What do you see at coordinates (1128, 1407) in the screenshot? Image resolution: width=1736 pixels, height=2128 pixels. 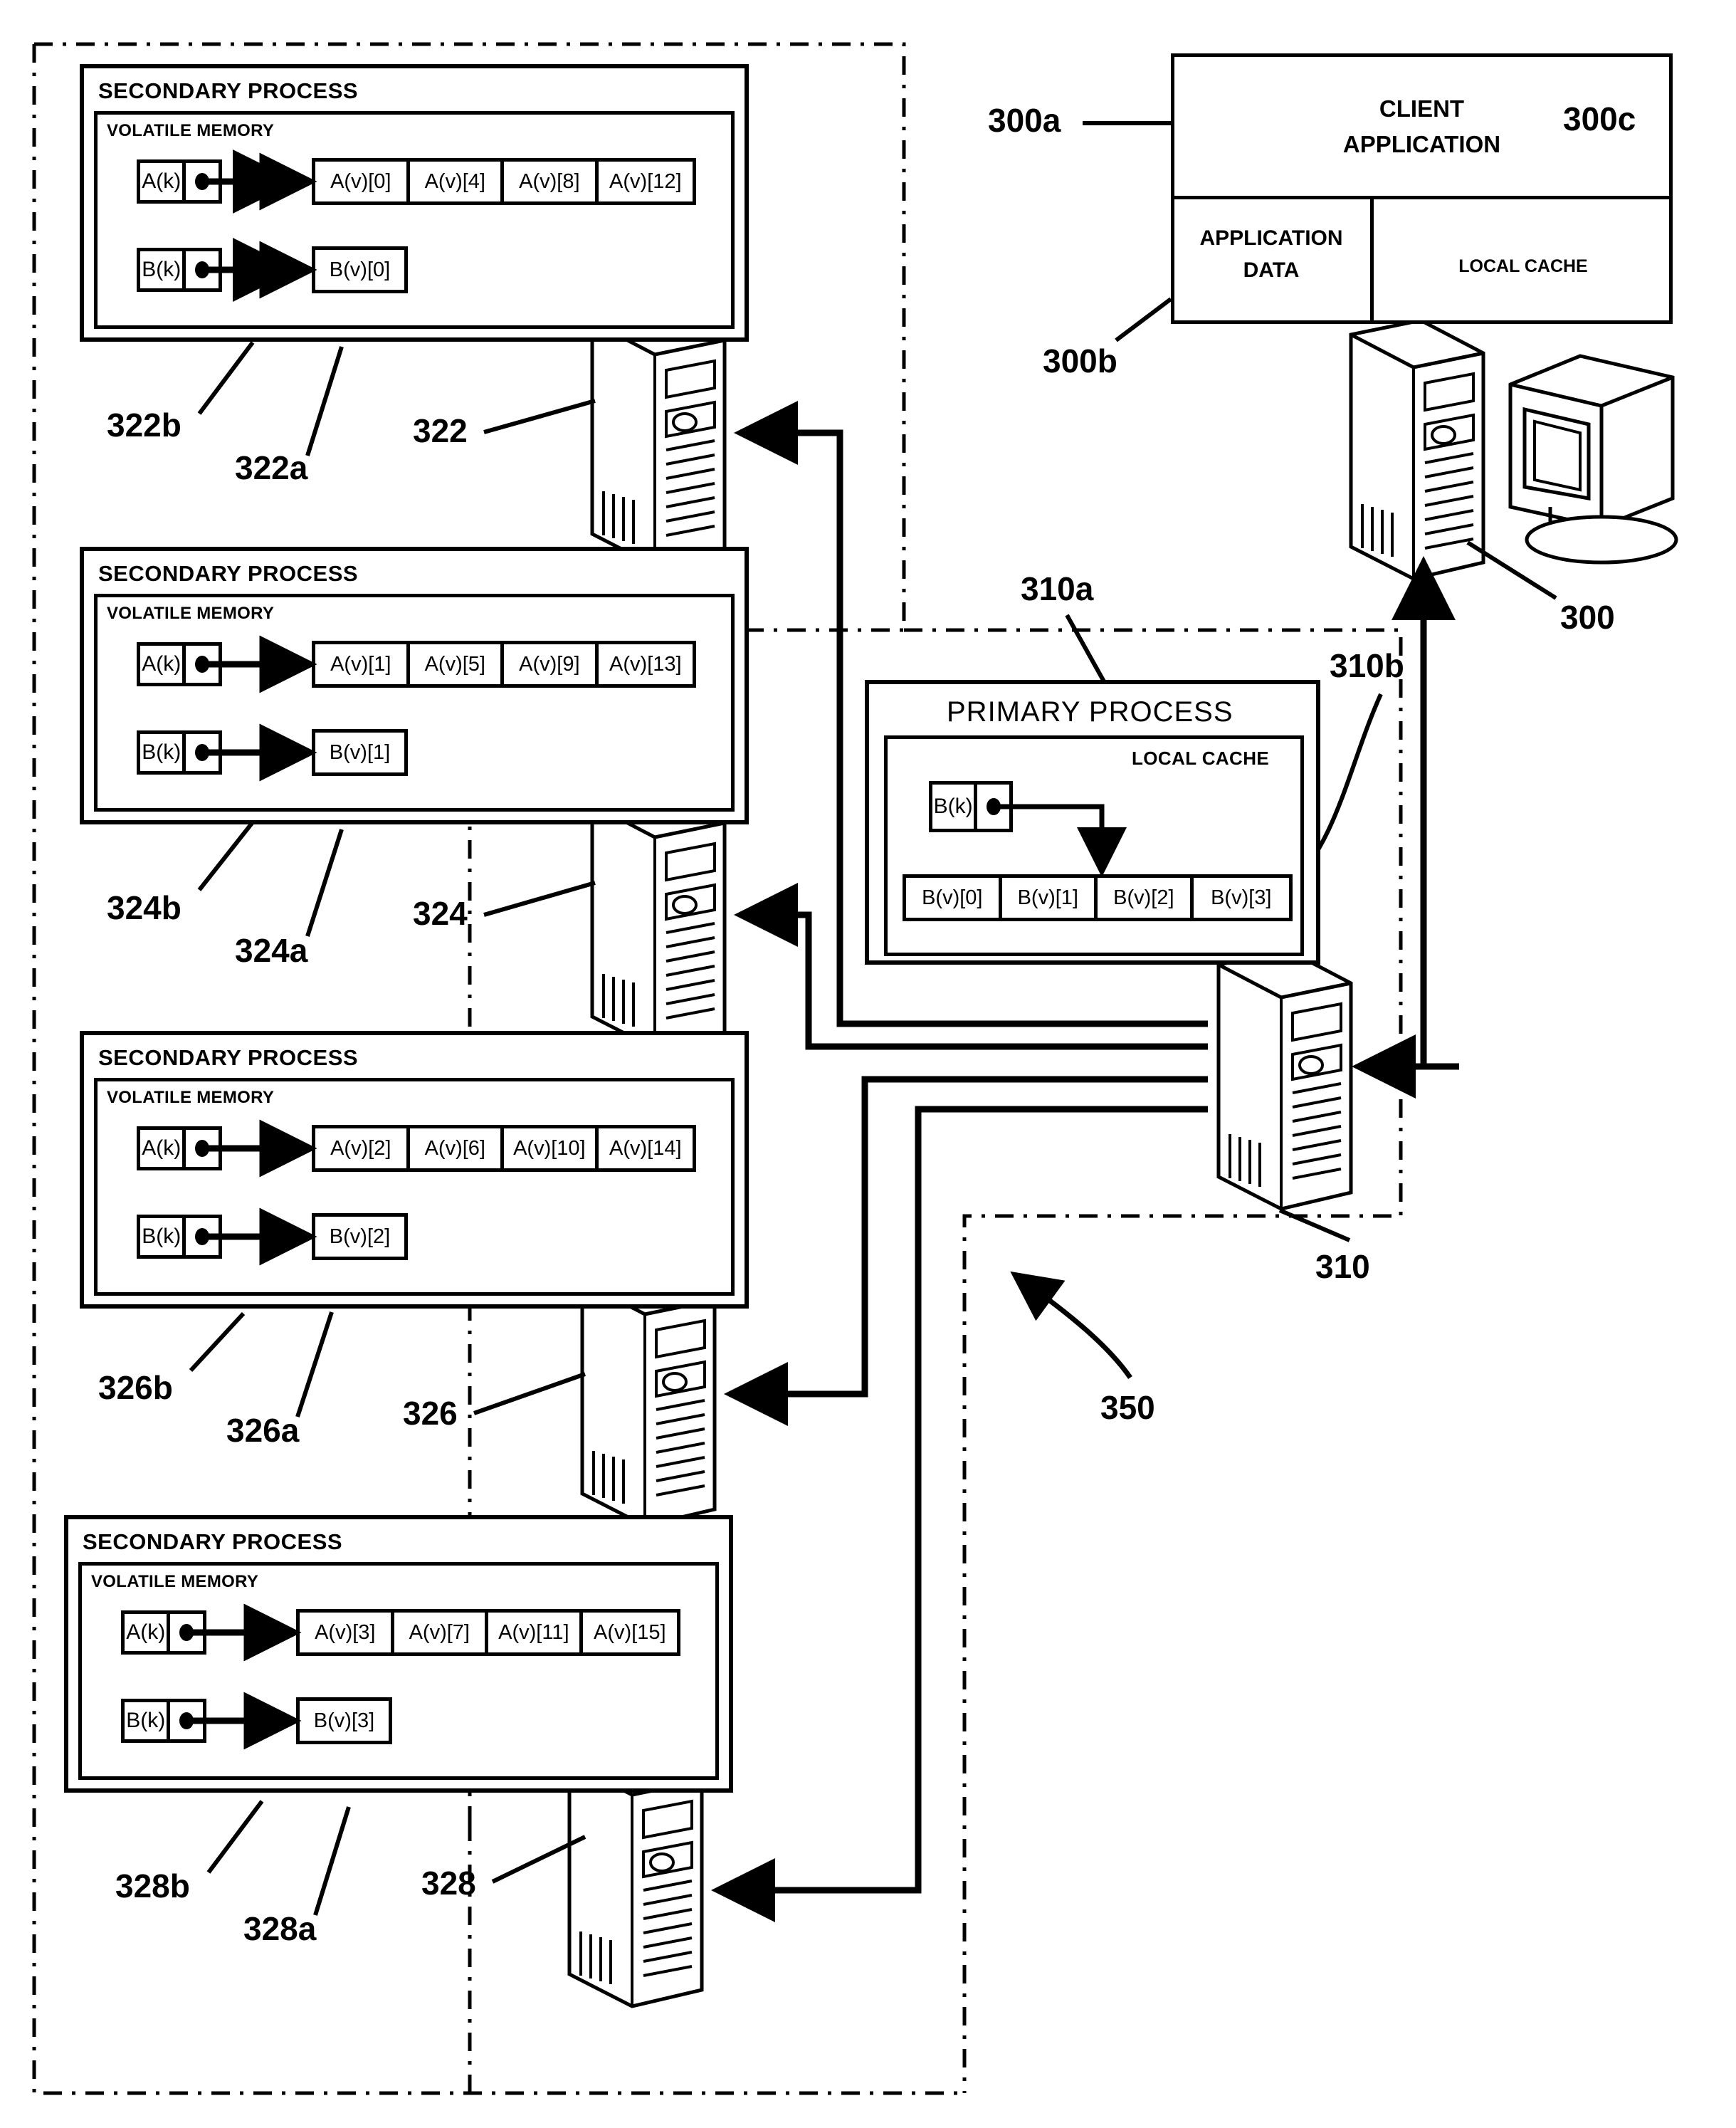 I see `ref-350: 350` at bounding box center [1128, 1407].